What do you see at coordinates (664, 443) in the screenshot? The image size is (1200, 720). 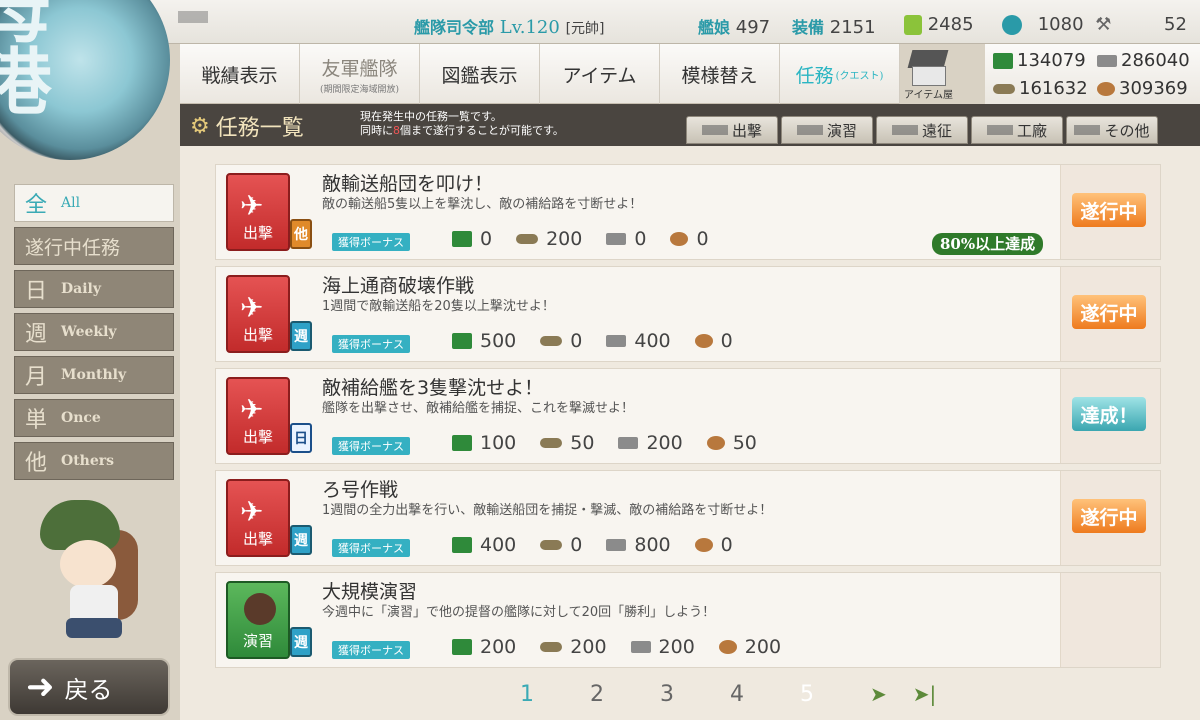 I see `reward-steel: 200` at bounding box center [664, 443].